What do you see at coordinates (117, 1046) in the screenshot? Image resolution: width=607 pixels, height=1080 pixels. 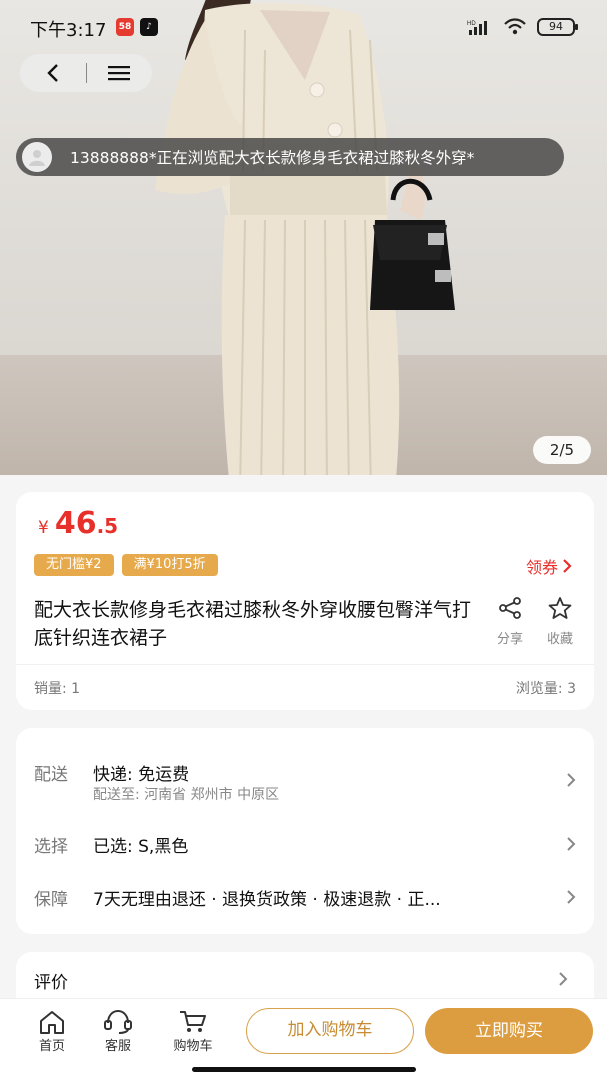 I see `customer-service-label: 客服` at bounding box center [117, 1046].